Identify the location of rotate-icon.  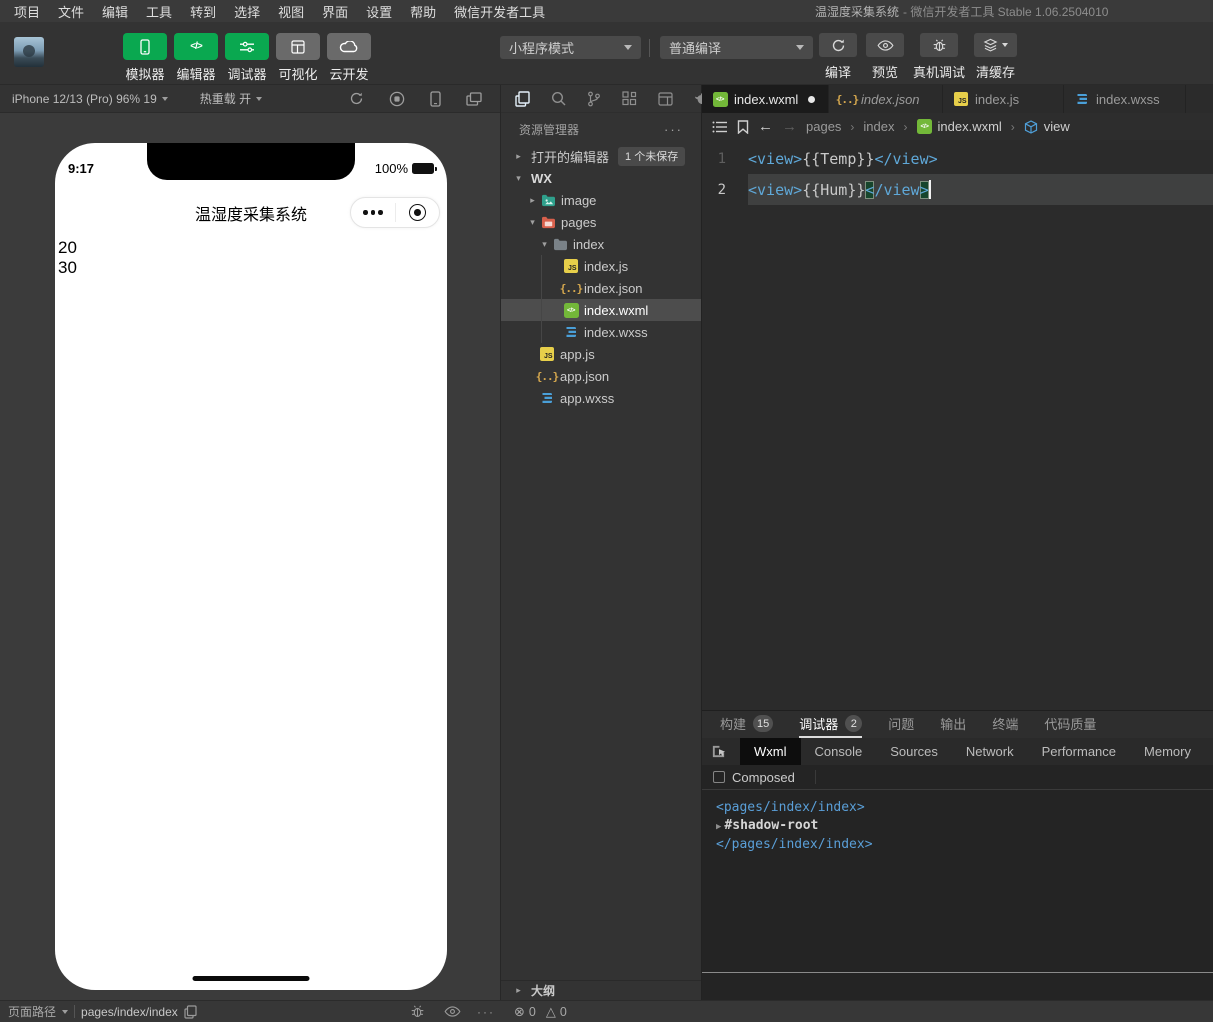
(356, 99).